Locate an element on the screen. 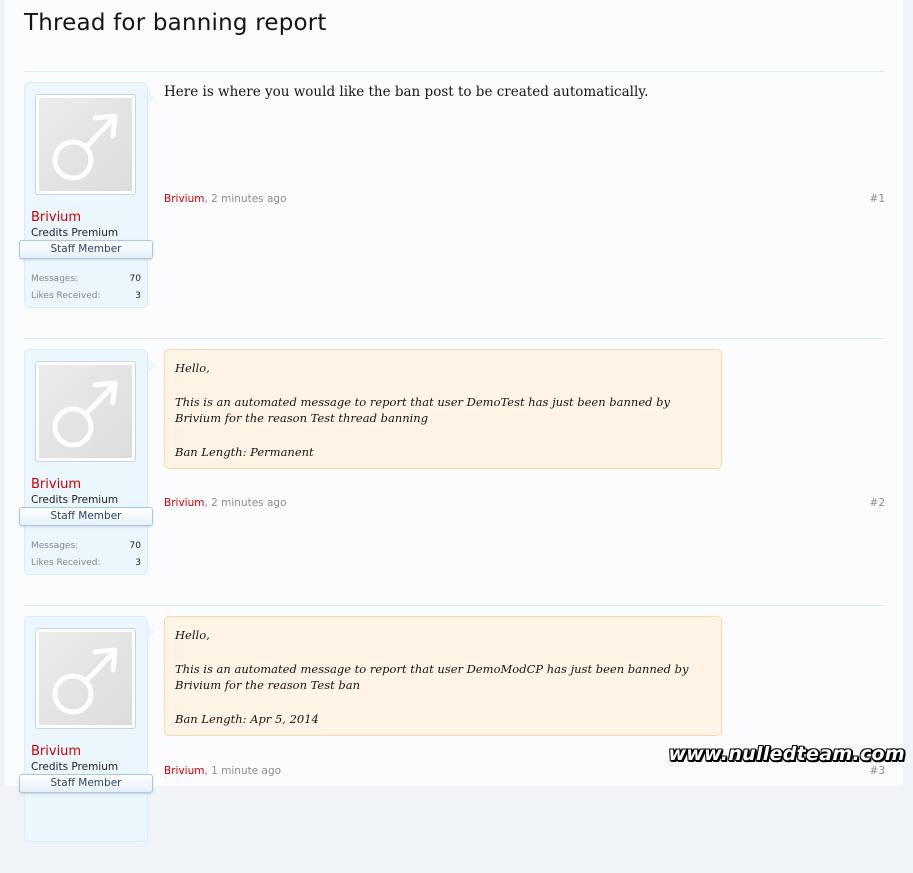  page-title: Thread for banning report is located at coordinates (175, 23).